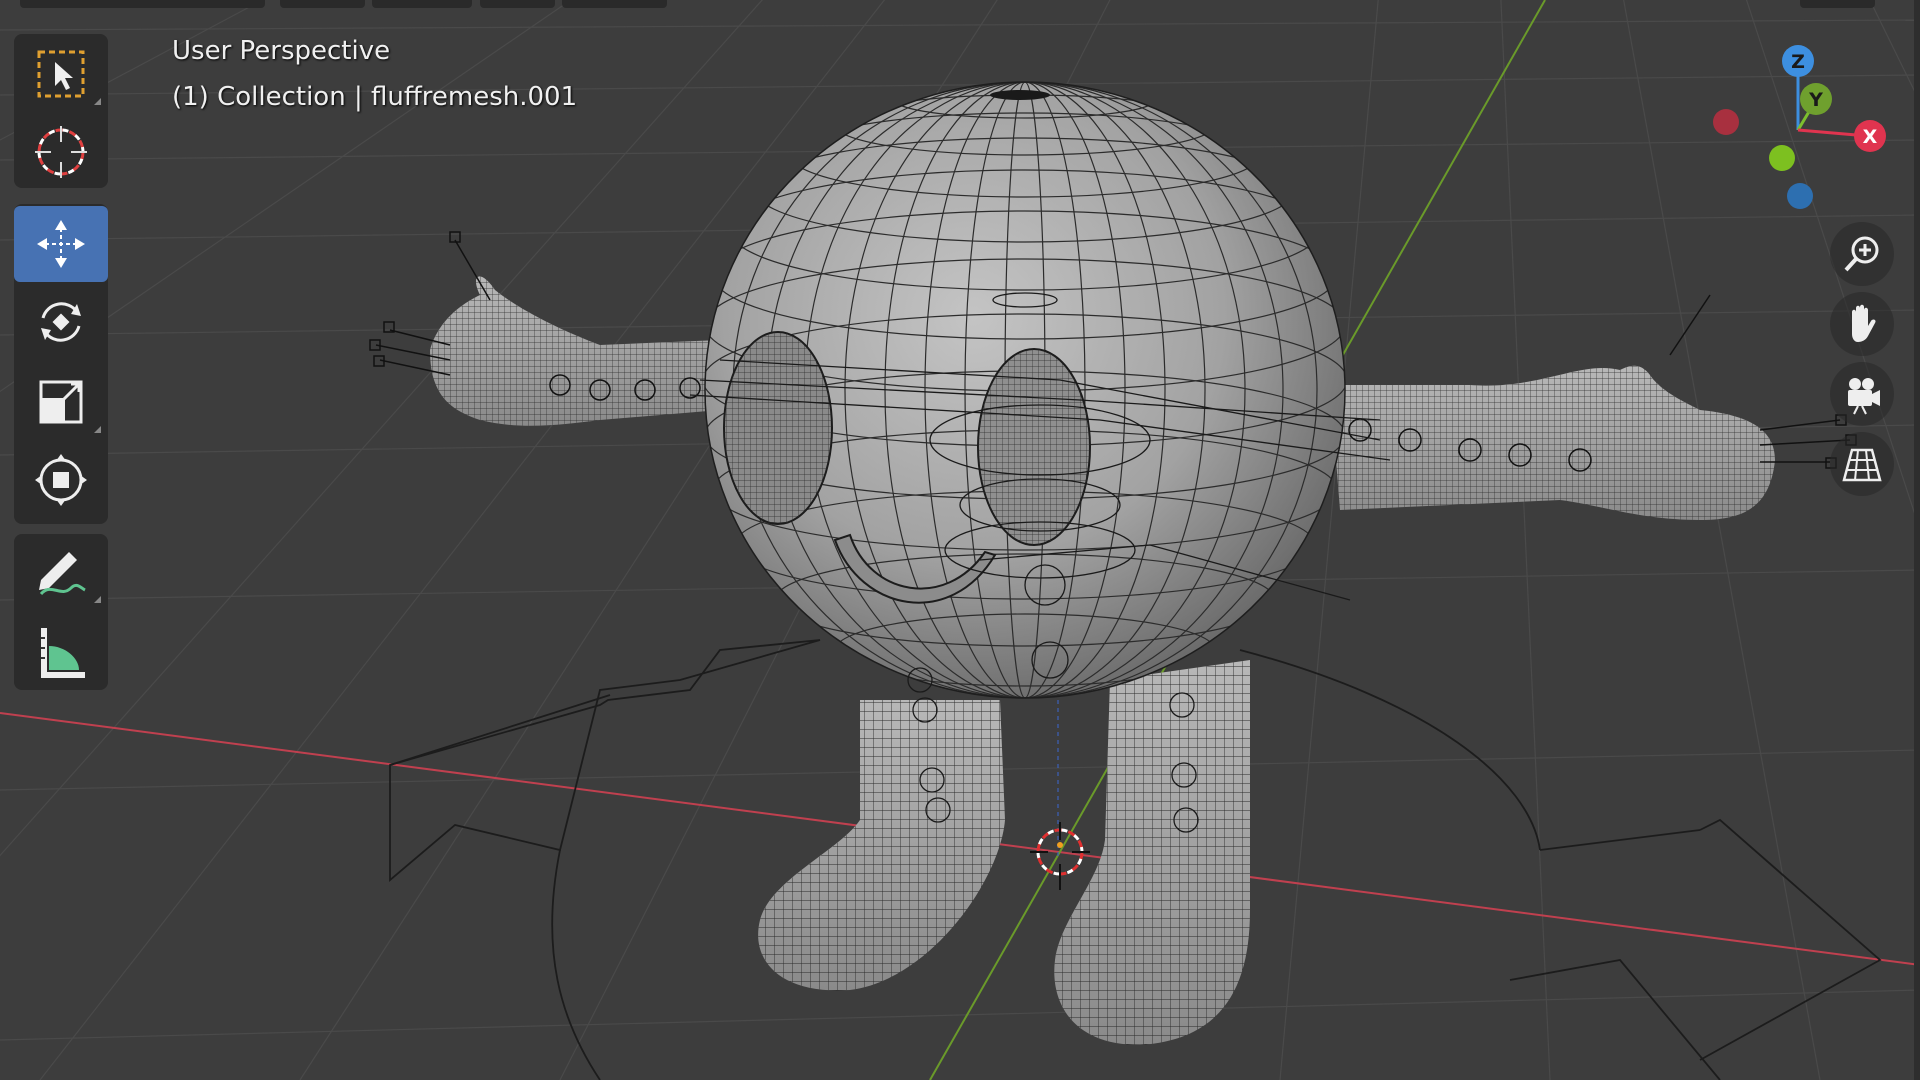 Image resolution: width=1920 pixels, height=1080 pixels. What do you see at coordinates (1870, 137) in the screenshot?
I see `gizmo-x-label: X` at bounding box center [1870, 137].